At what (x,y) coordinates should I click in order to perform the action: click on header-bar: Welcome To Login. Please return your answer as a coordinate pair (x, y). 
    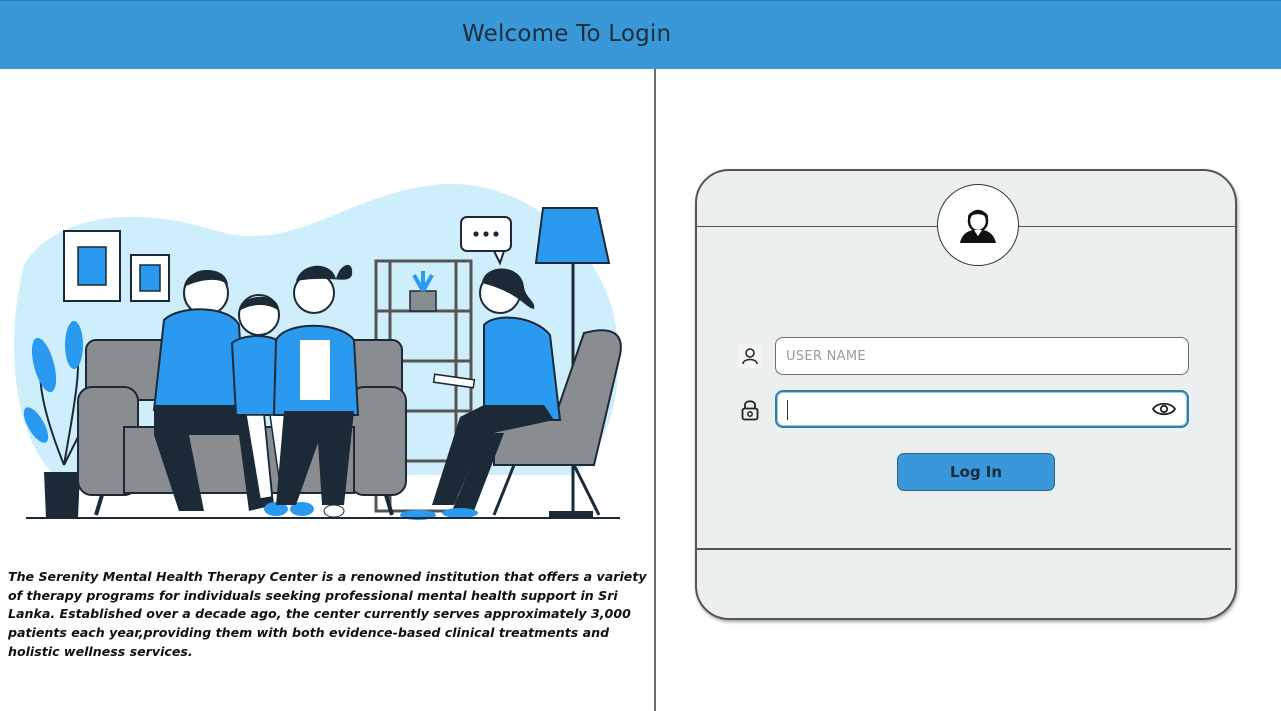
    Looking at the image, I should click on (640, 34).